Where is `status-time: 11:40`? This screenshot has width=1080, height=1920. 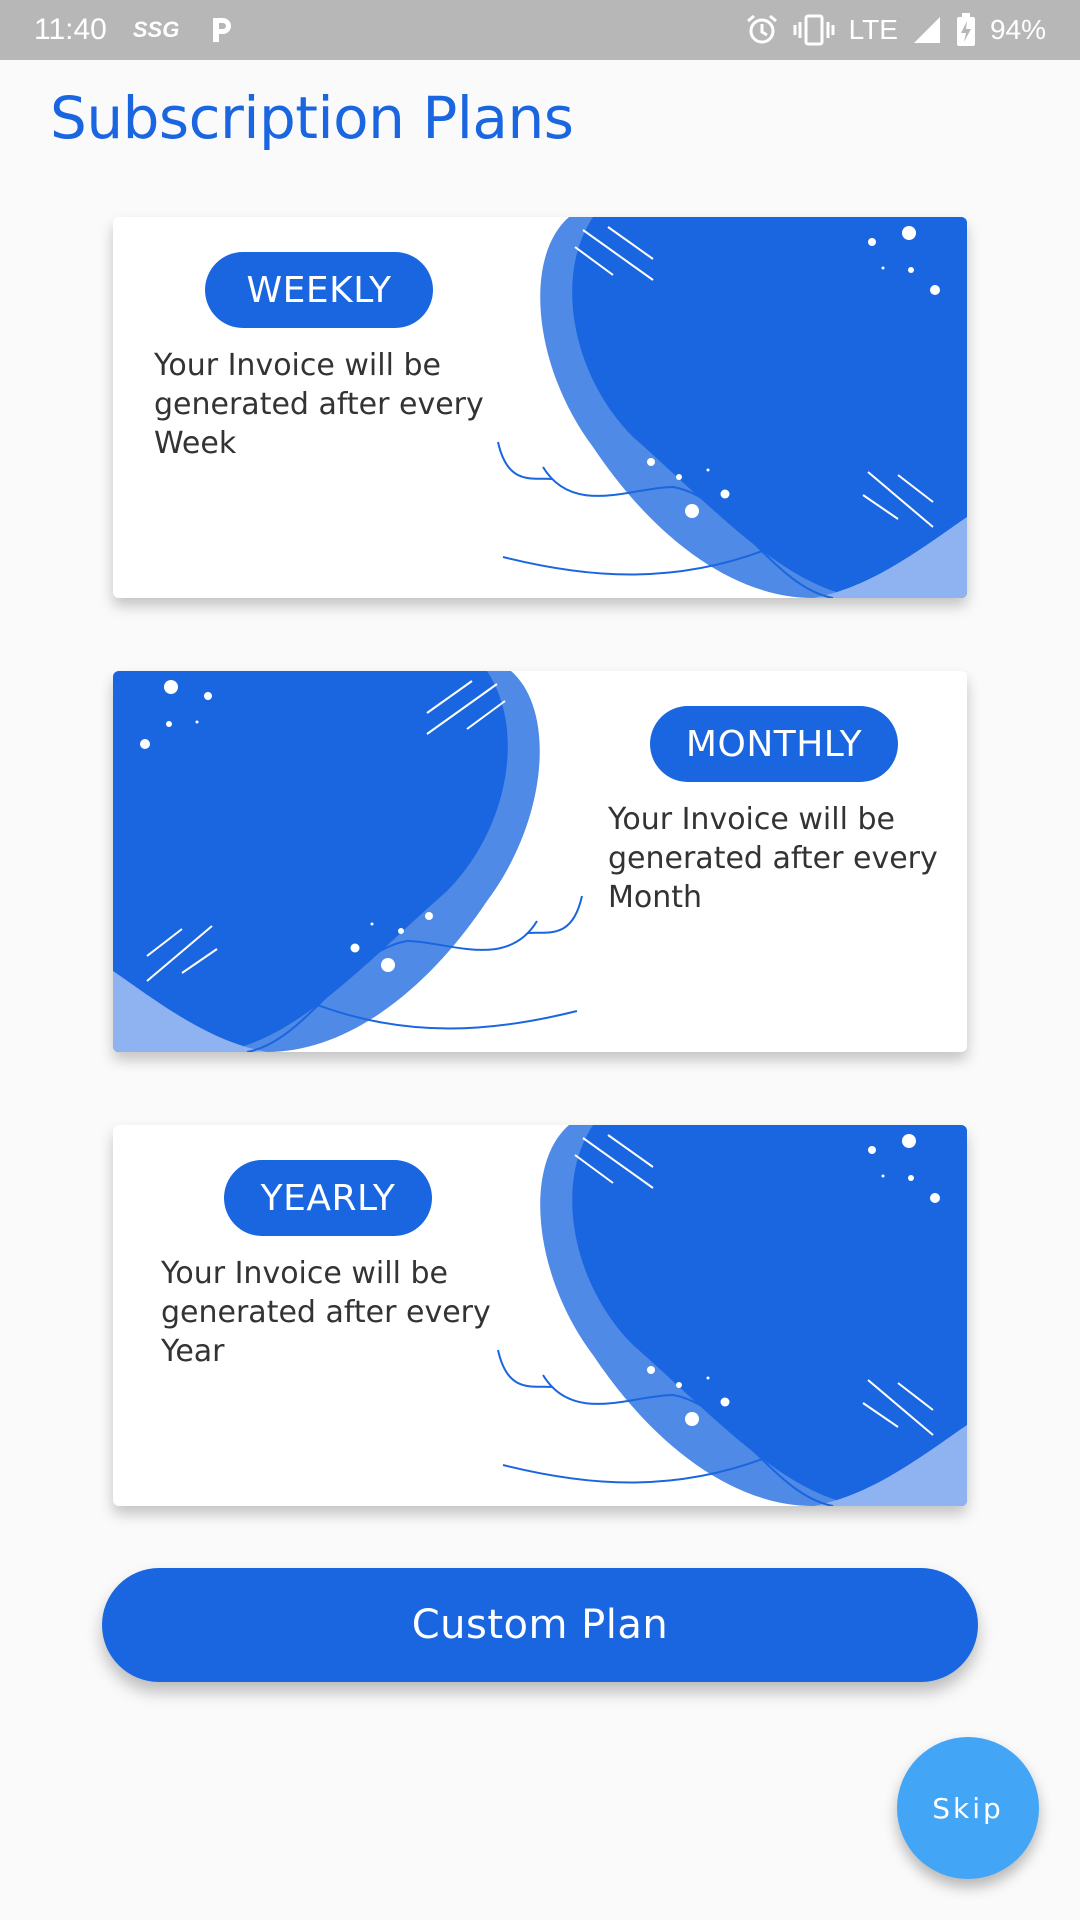 status-time: 11:40 is located at coordinates (70, 29).